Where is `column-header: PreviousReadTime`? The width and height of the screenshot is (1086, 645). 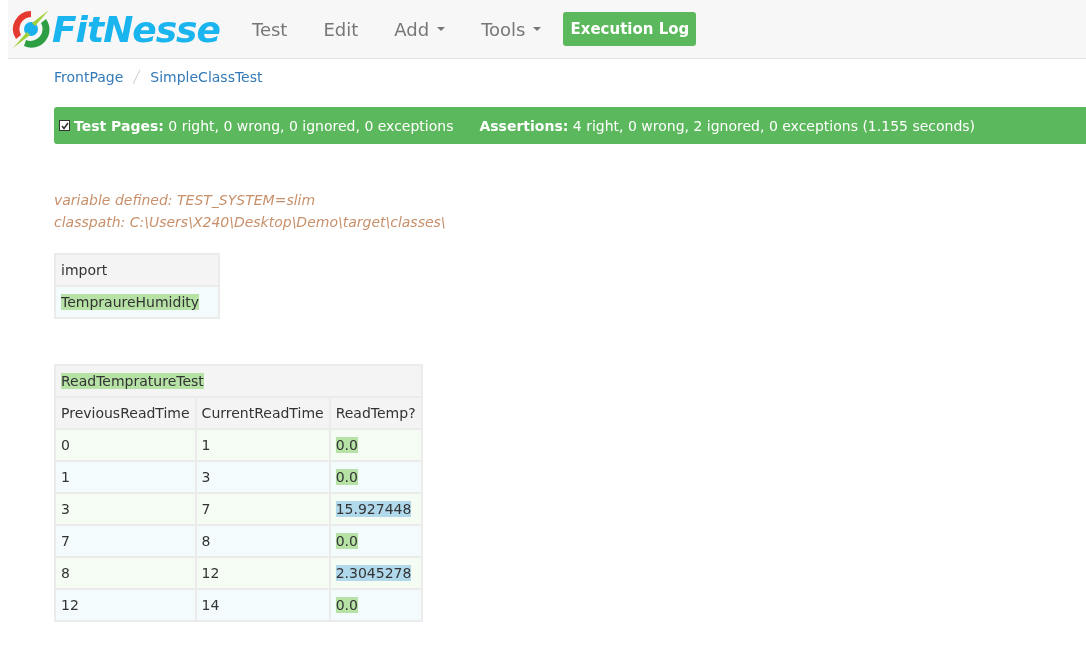
column-header: PreviousReadTime is located at coordinates (125, 413).